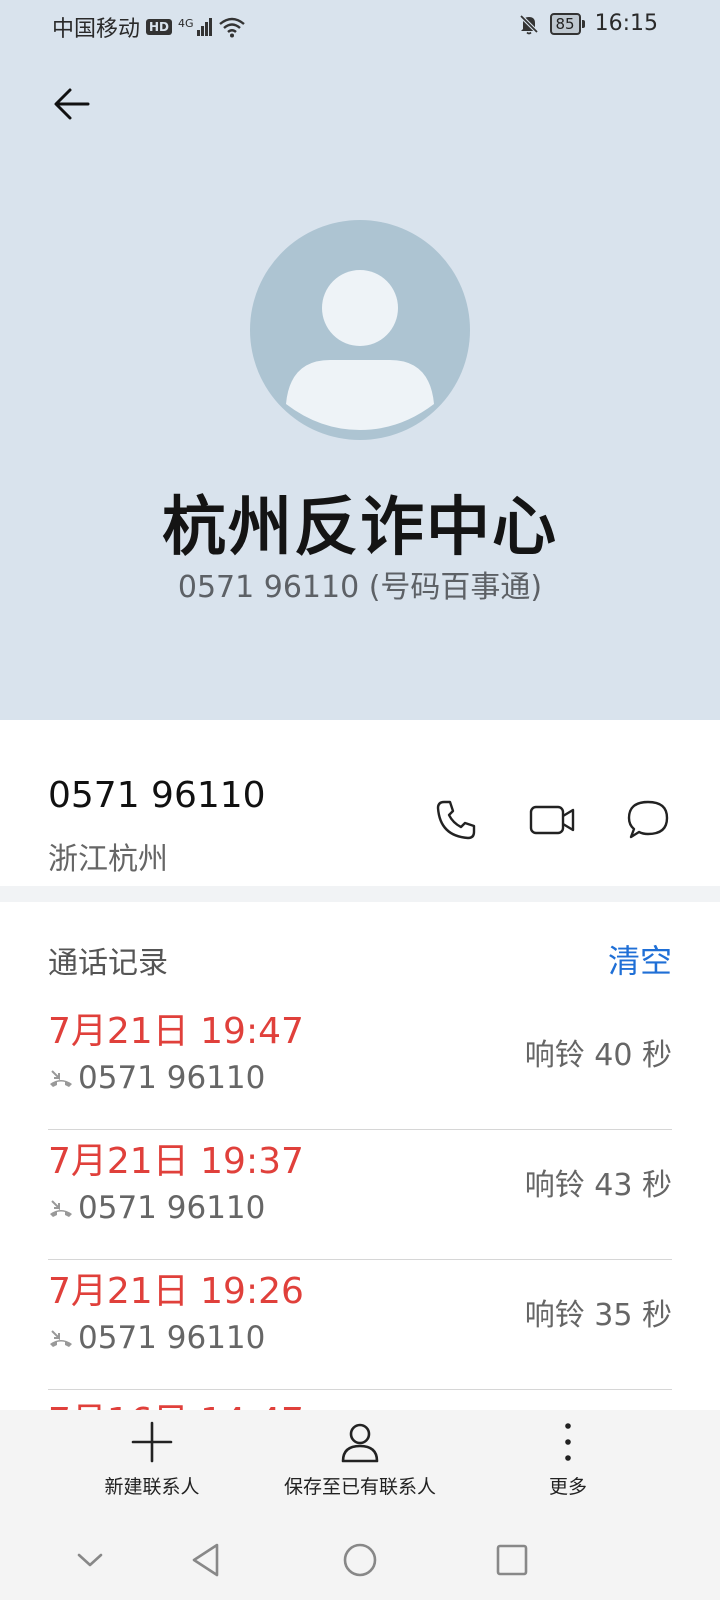  What do you see at coordinates (96, 29) in the screenshot?
I see `carrier-name: 中国移动` at bounding box center [96, 29].